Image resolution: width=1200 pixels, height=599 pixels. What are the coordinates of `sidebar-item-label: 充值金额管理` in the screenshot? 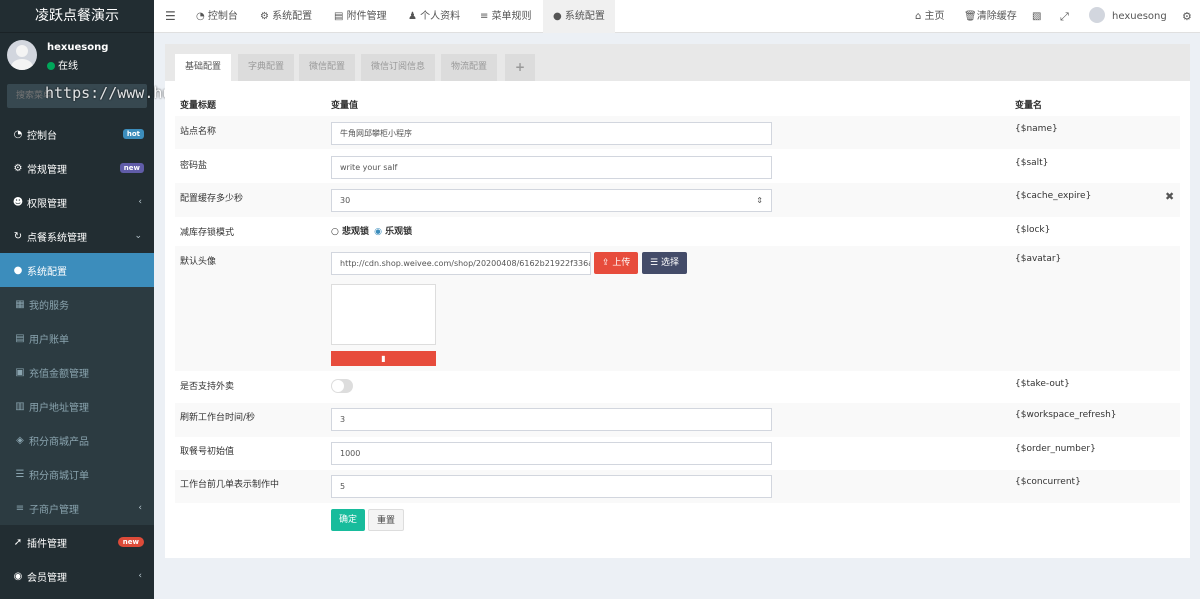 It's located at (59, 374).